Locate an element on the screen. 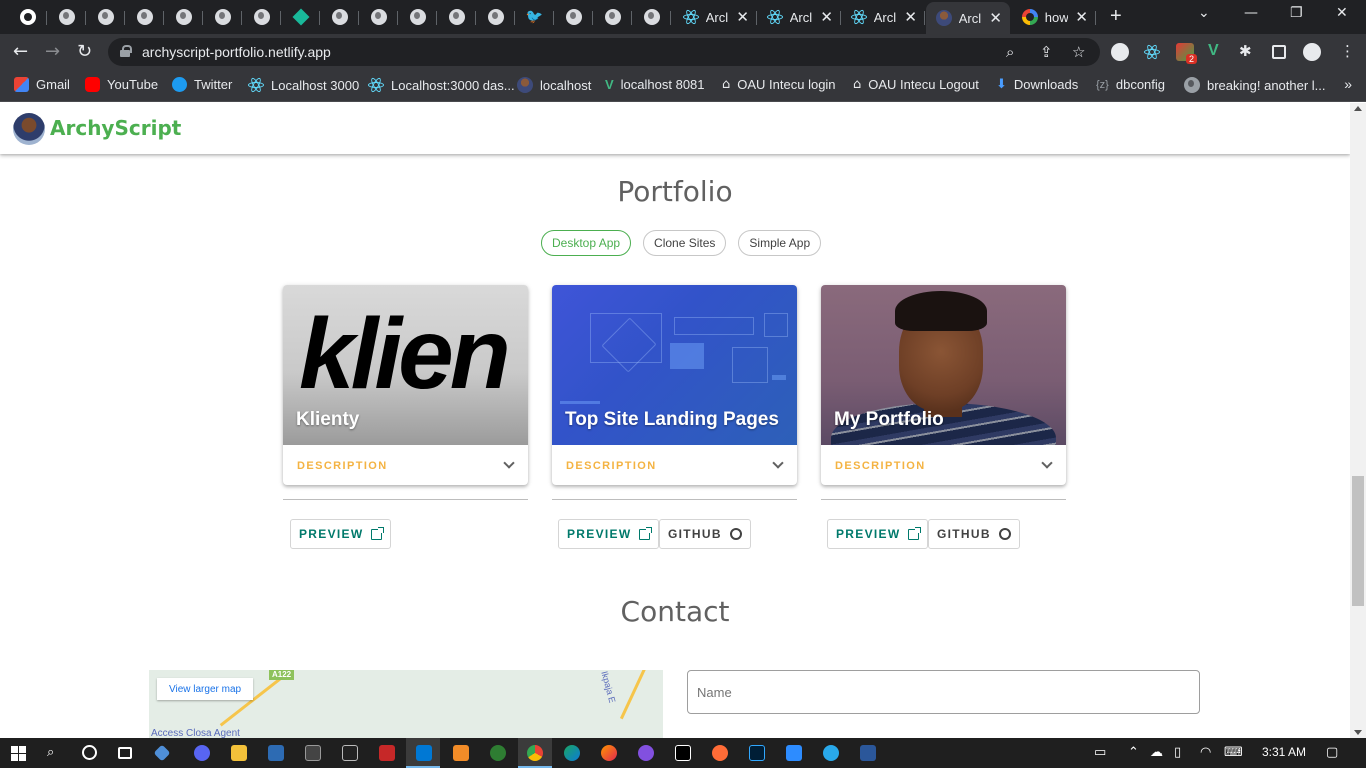 This screenshot has height=768, width=1366. cmd-icon is located at coordinates (350, 753).